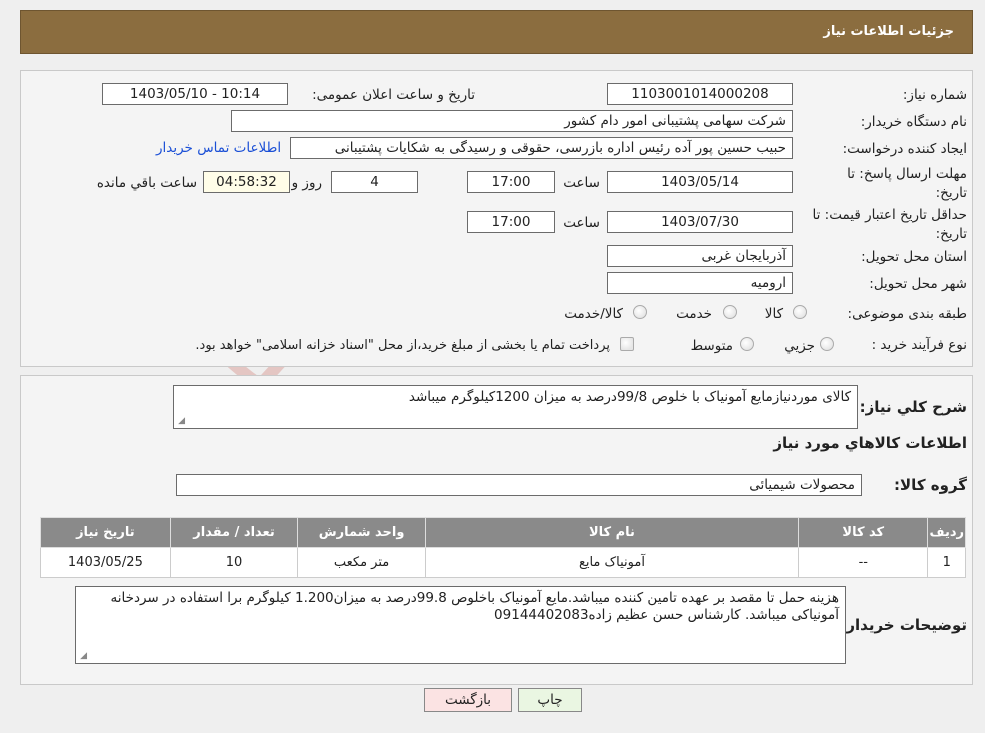 The image size is (985, 733). Describe the element at coordinates (393, 95) in the screenshot. I see `announce-datetime-label: تاریخ و ساعت اعلان عمومی:` at that location.